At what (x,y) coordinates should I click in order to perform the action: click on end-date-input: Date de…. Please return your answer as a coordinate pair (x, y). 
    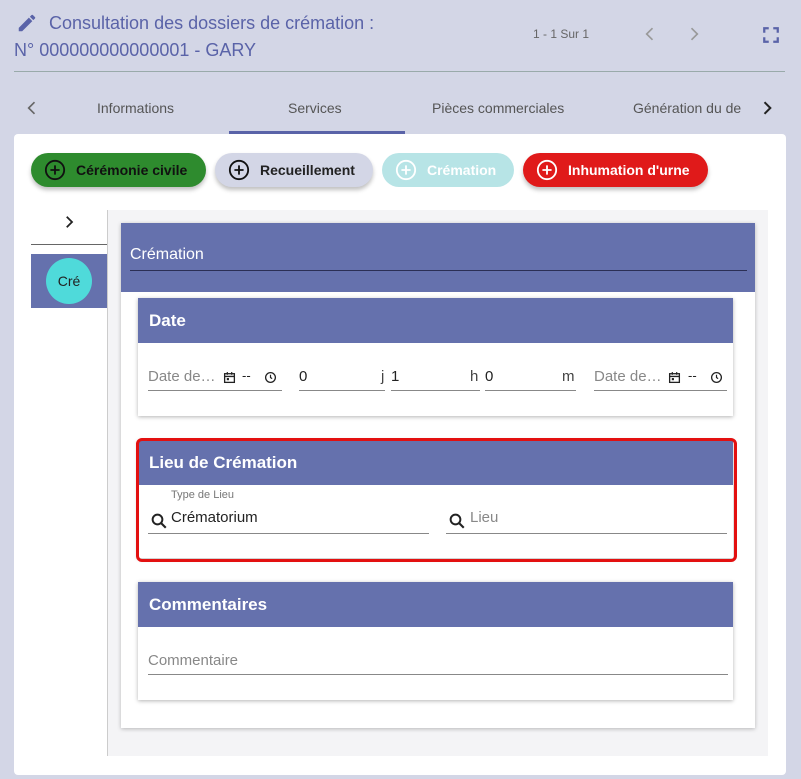
    Looking at the image, I should click on (628, 376).